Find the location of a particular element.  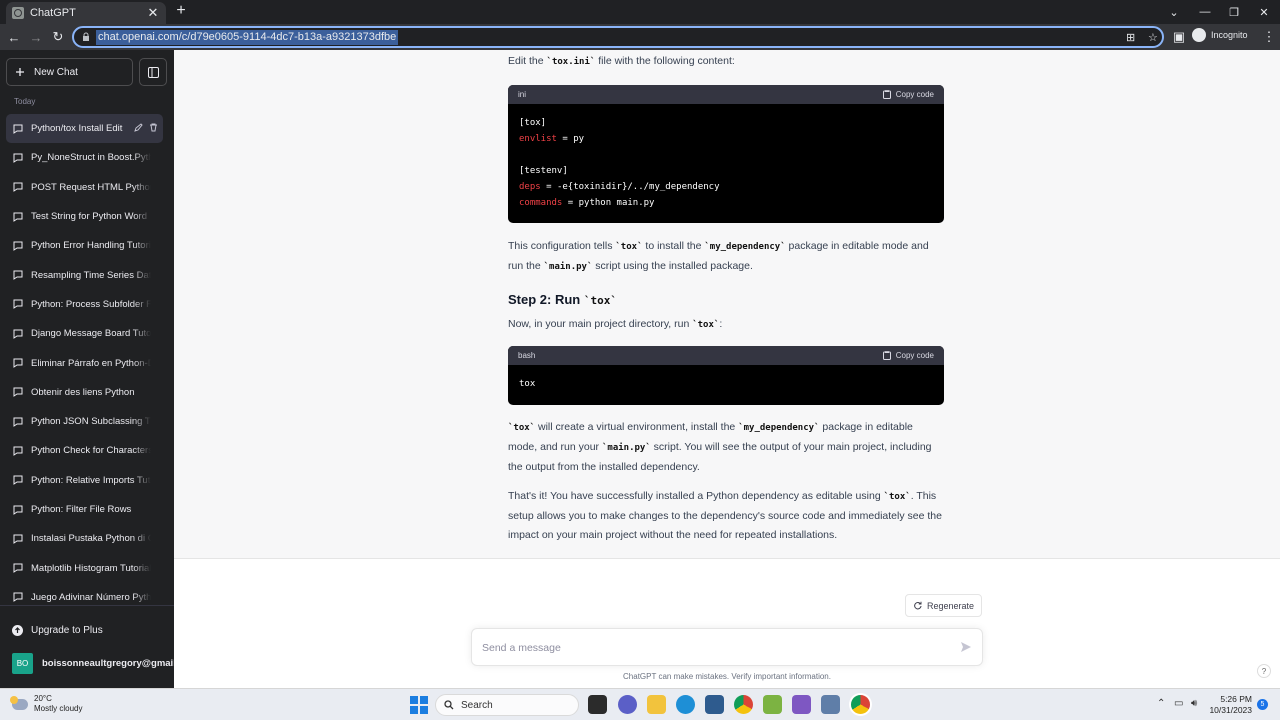

chat-item: Python: Relative Imports Tutorial is located at coordinates (84, 480).